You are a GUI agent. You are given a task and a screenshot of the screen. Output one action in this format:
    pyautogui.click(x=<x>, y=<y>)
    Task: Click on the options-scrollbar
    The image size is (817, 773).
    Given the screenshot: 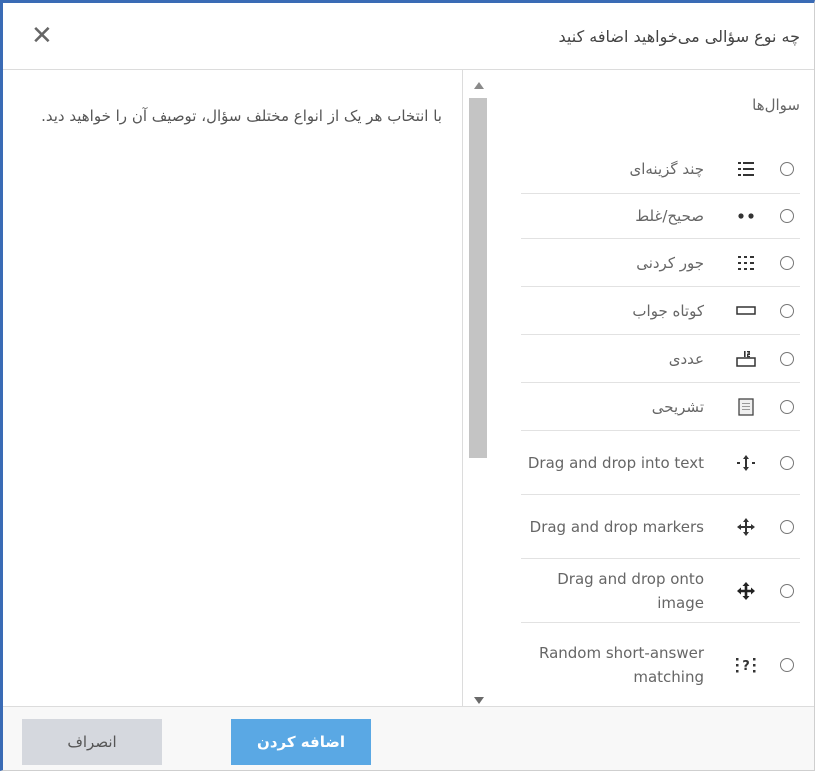 What is the action you would take?
    pyautogui.click(x=478, y=390)
    